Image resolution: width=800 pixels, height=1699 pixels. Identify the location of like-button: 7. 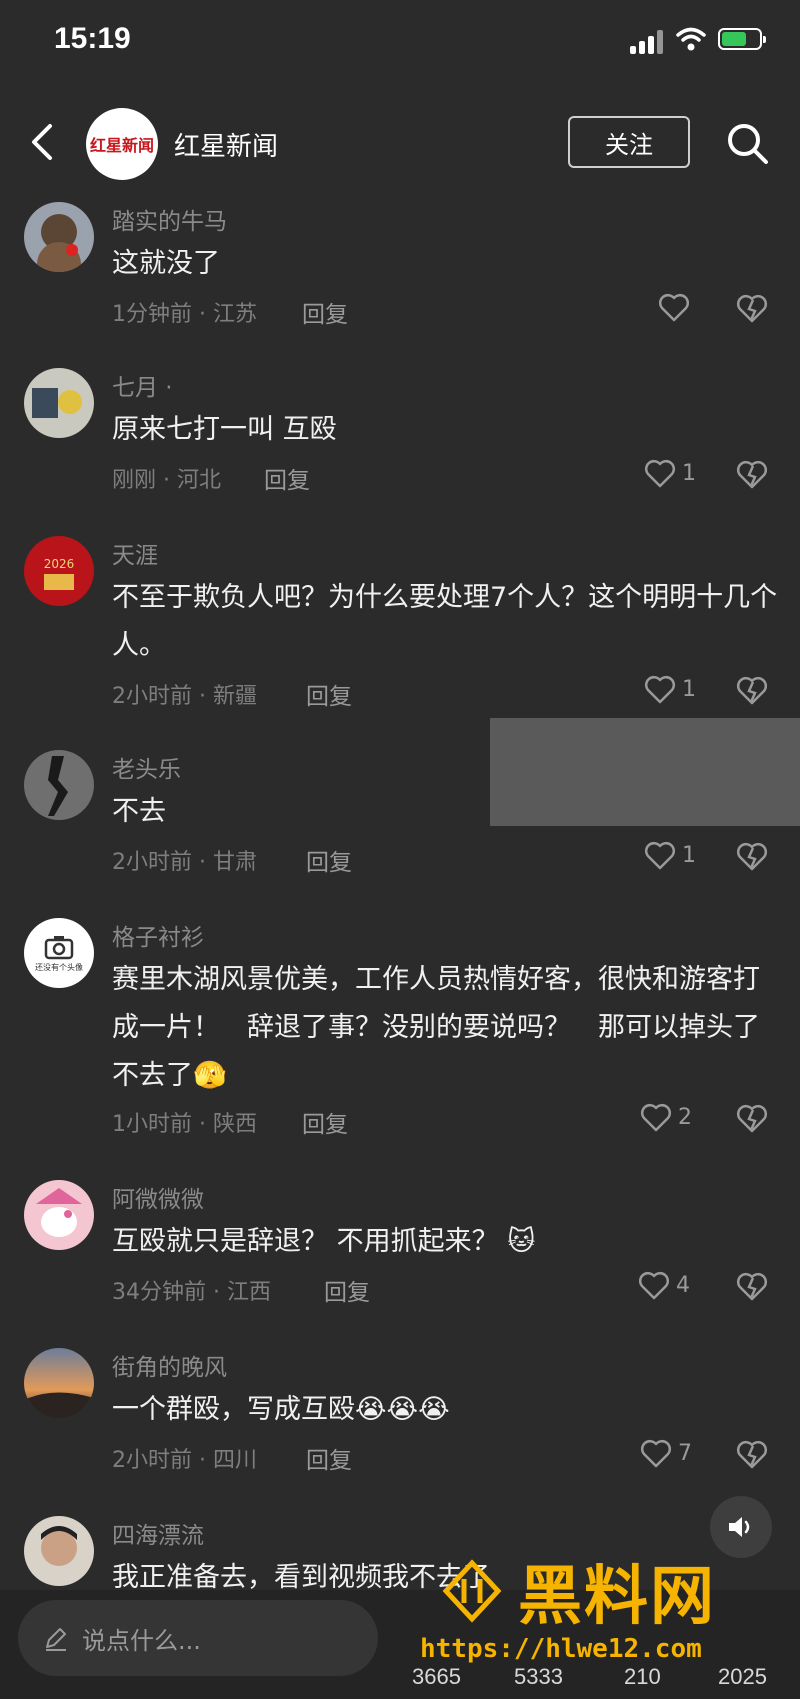
(666, 1453).